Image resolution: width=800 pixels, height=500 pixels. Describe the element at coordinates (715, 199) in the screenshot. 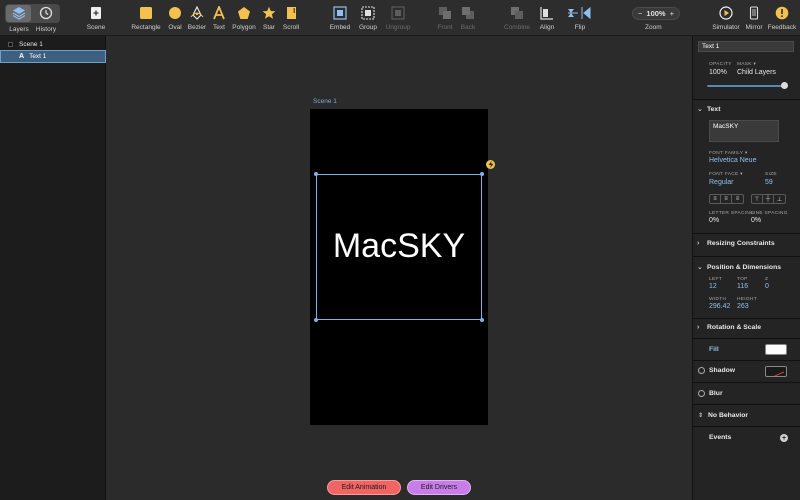

I see `align-left-icon: ≡` at that location.